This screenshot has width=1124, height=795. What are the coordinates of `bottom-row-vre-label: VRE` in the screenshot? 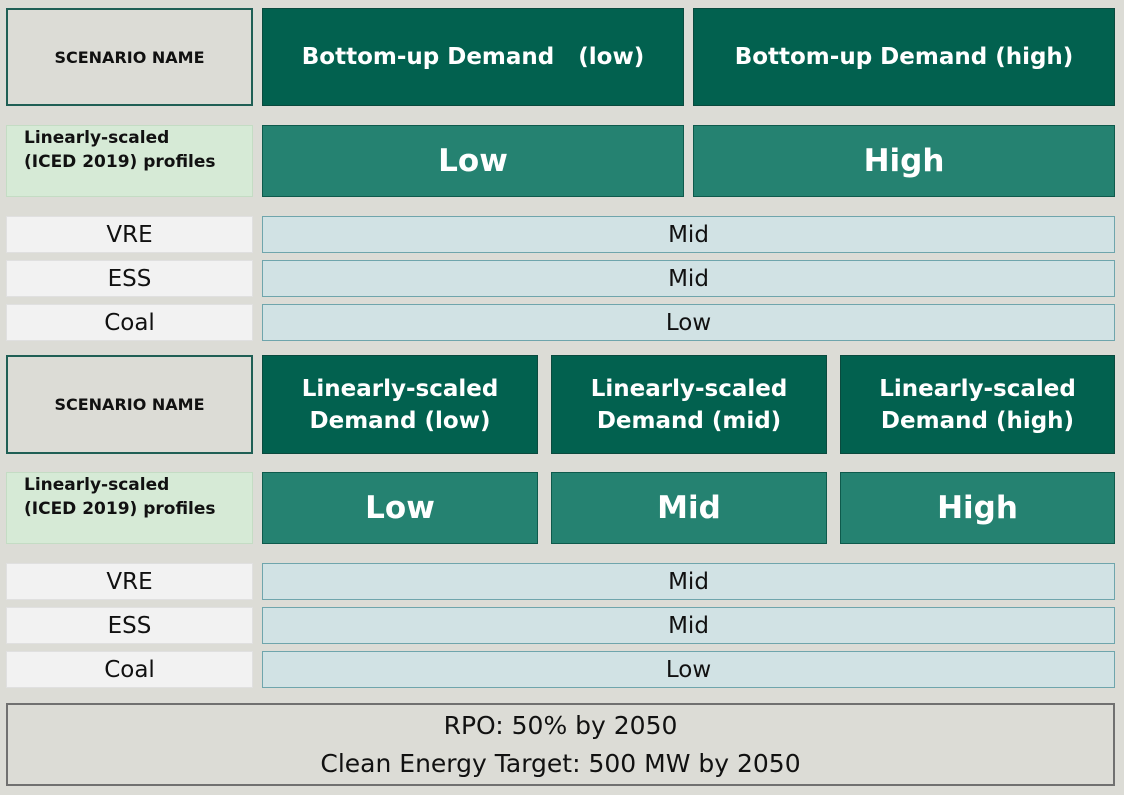 It's located at (129, 581).